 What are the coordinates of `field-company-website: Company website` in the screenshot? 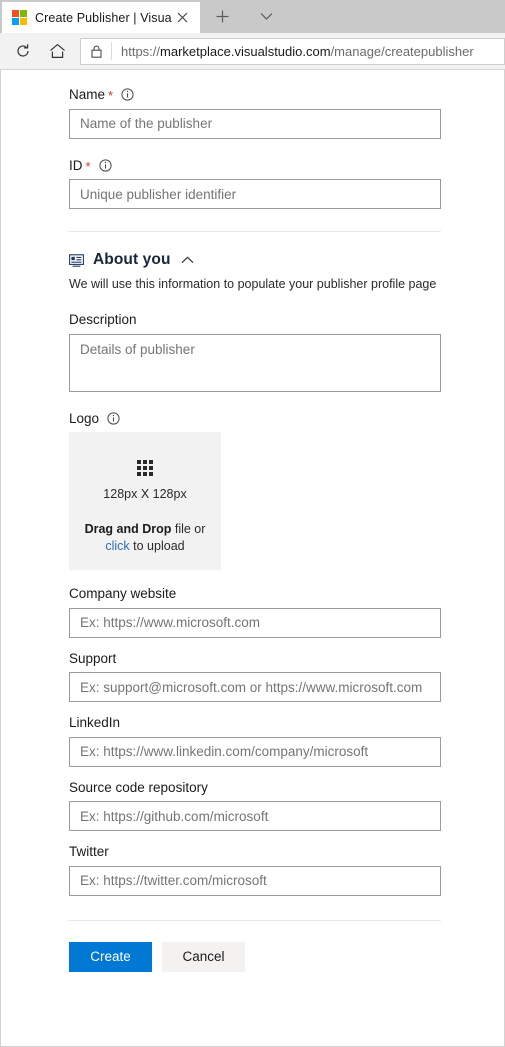 It's located at (286, 612).